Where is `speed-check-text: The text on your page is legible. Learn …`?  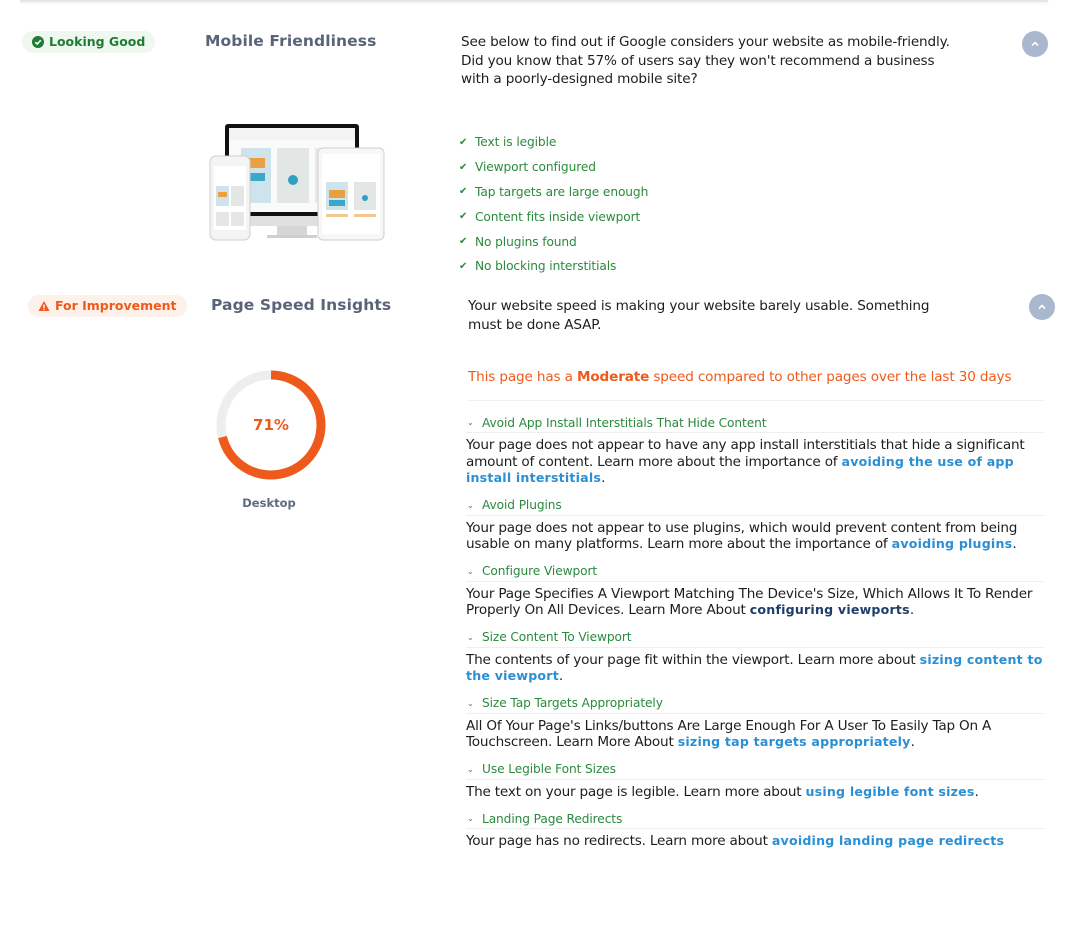 speed-check-text: The text on your page is legible. Learn … is located at coordinates (722, 791).